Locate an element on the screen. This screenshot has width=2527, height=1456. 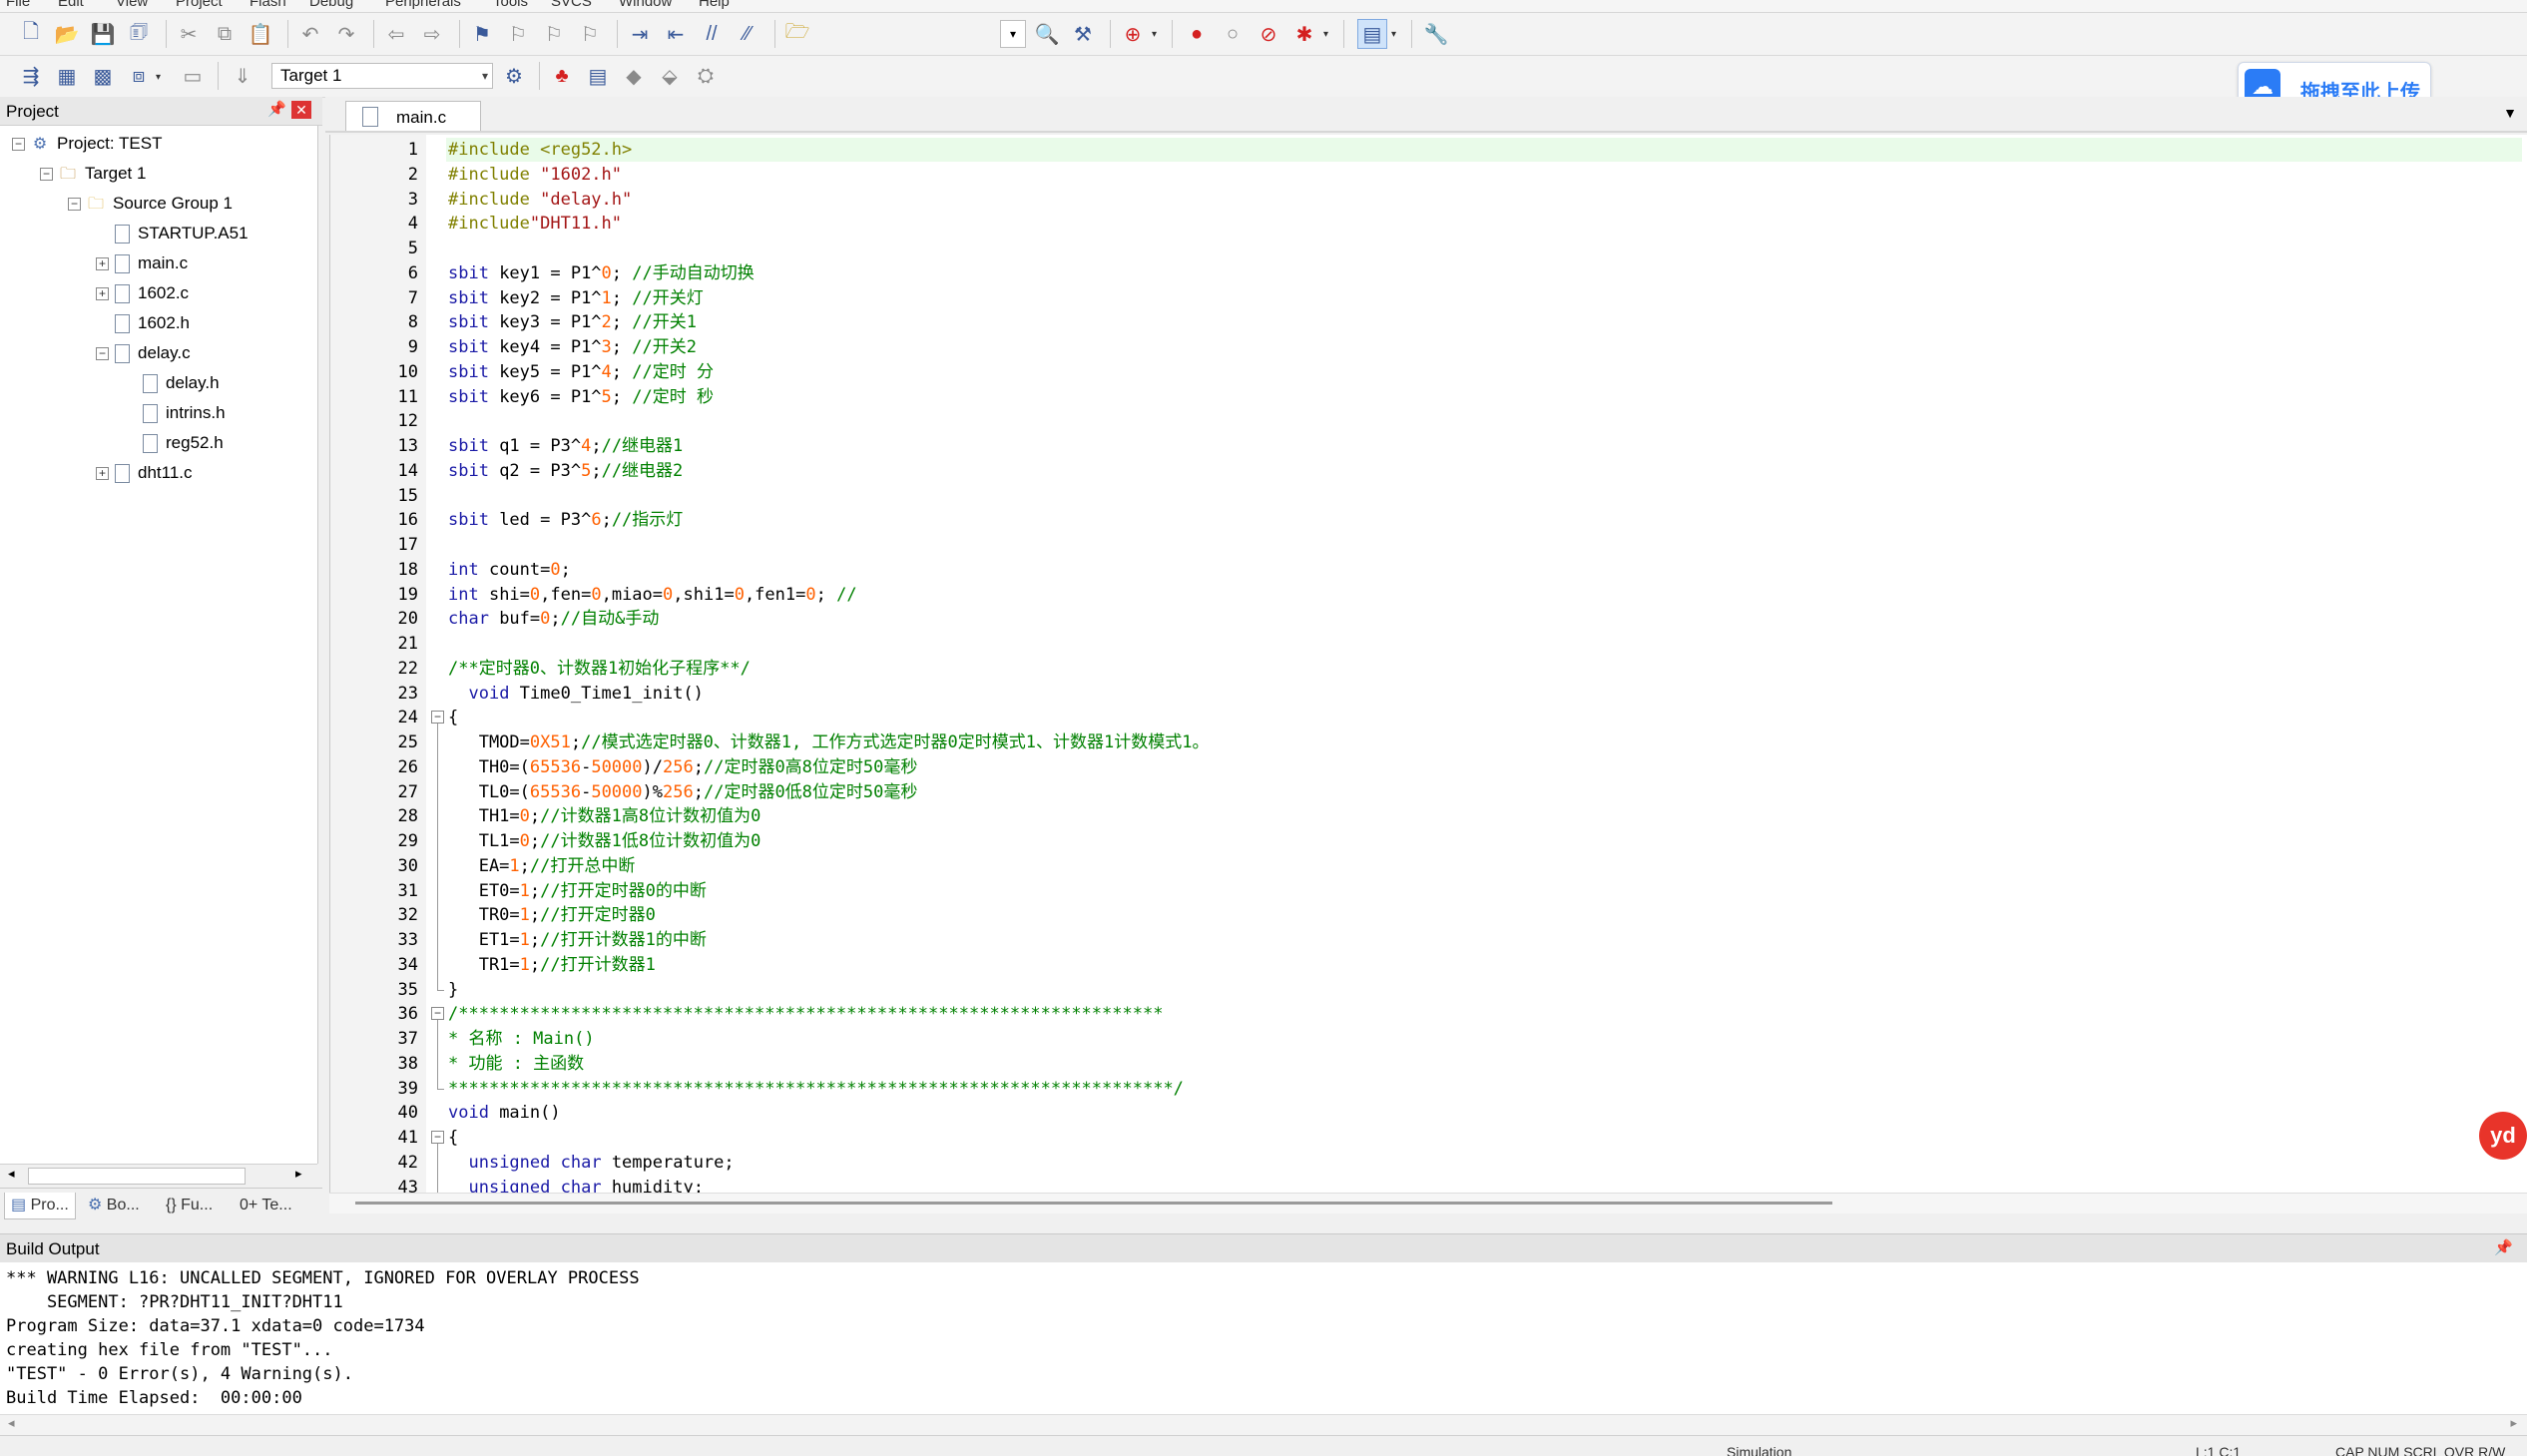
code-line: EA=1;//打开总中断 is located at coordinates (542, 866).